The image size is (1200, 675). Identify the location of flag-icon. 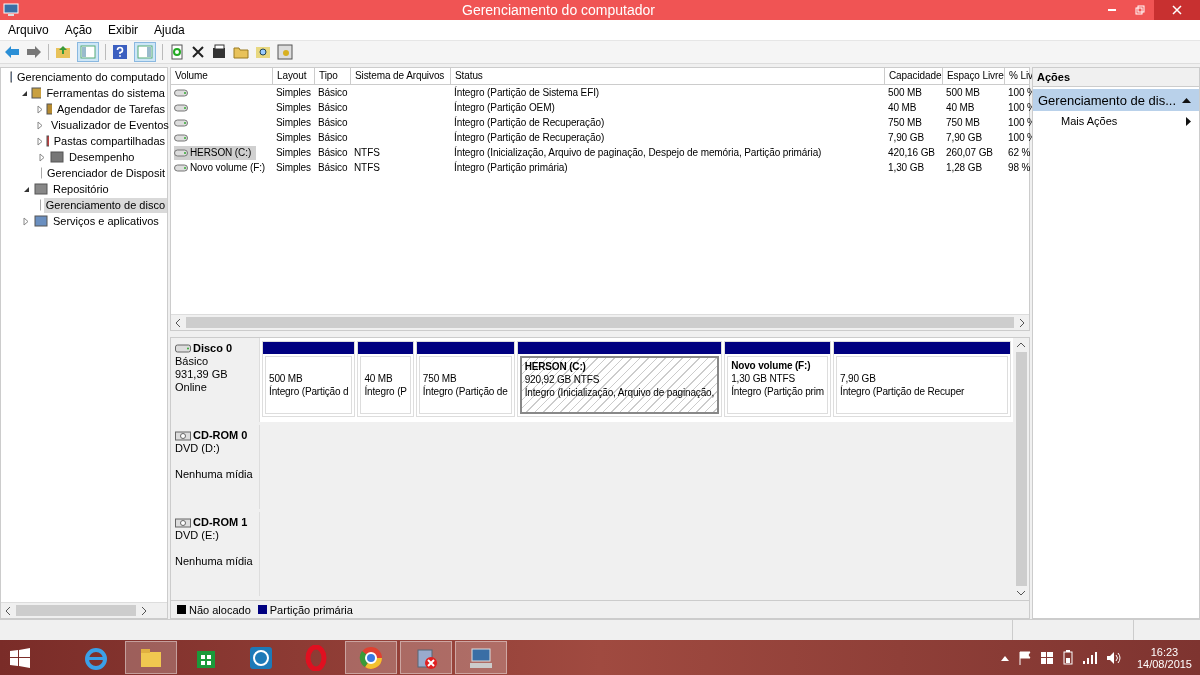
(1024, 657).